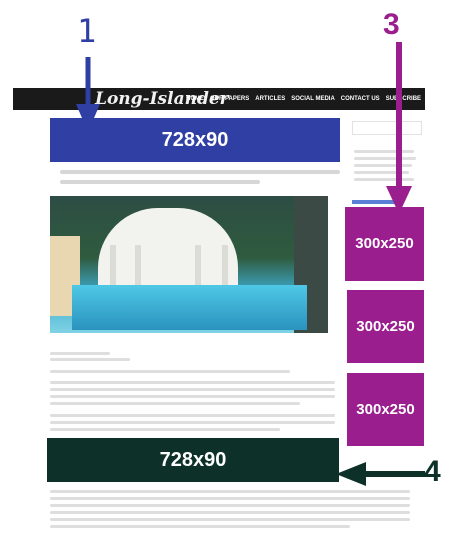  Describe the element at coordinates (88, 94) in the screenshot. I see `arrow-1-icon` at that location.